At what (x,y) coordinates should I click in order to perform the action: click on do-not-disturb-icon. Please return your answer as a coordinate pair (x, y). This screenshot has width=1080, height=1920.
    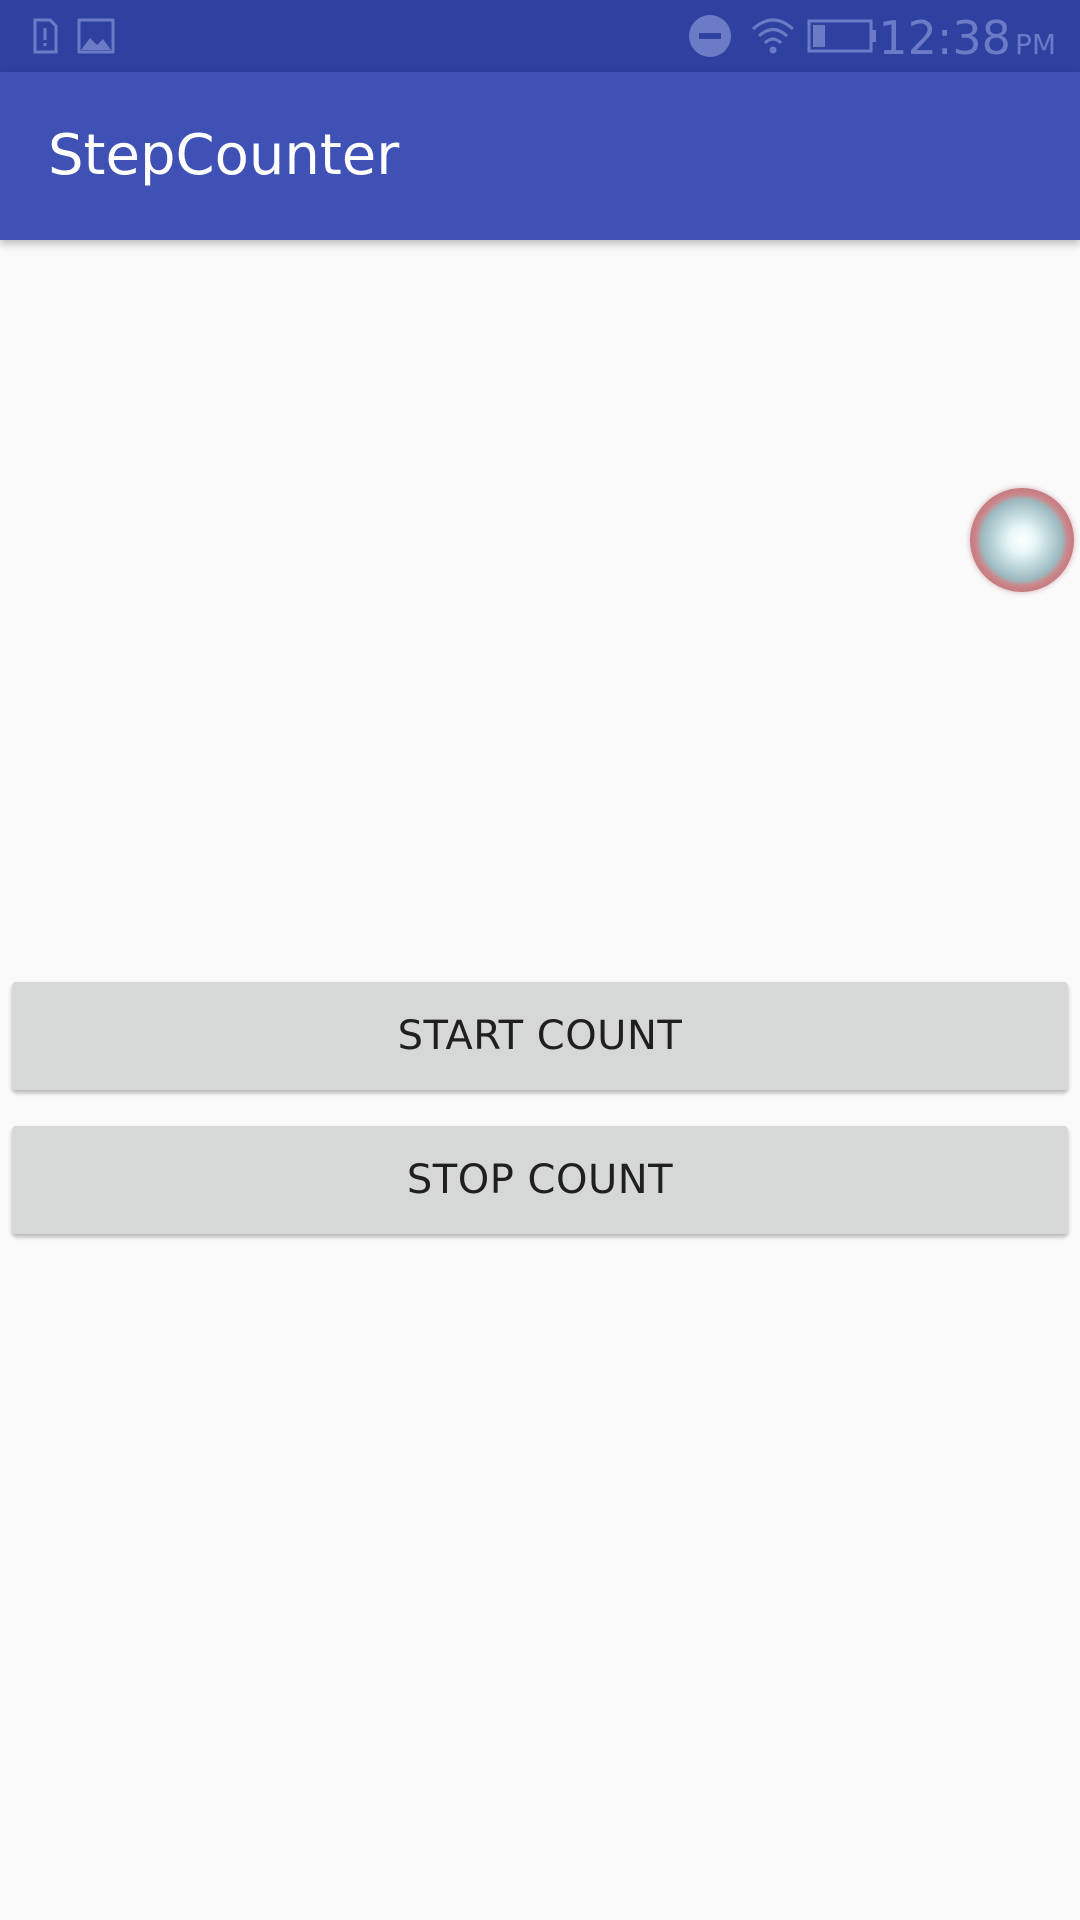
    Looking at the image, I should click on (710, 36).